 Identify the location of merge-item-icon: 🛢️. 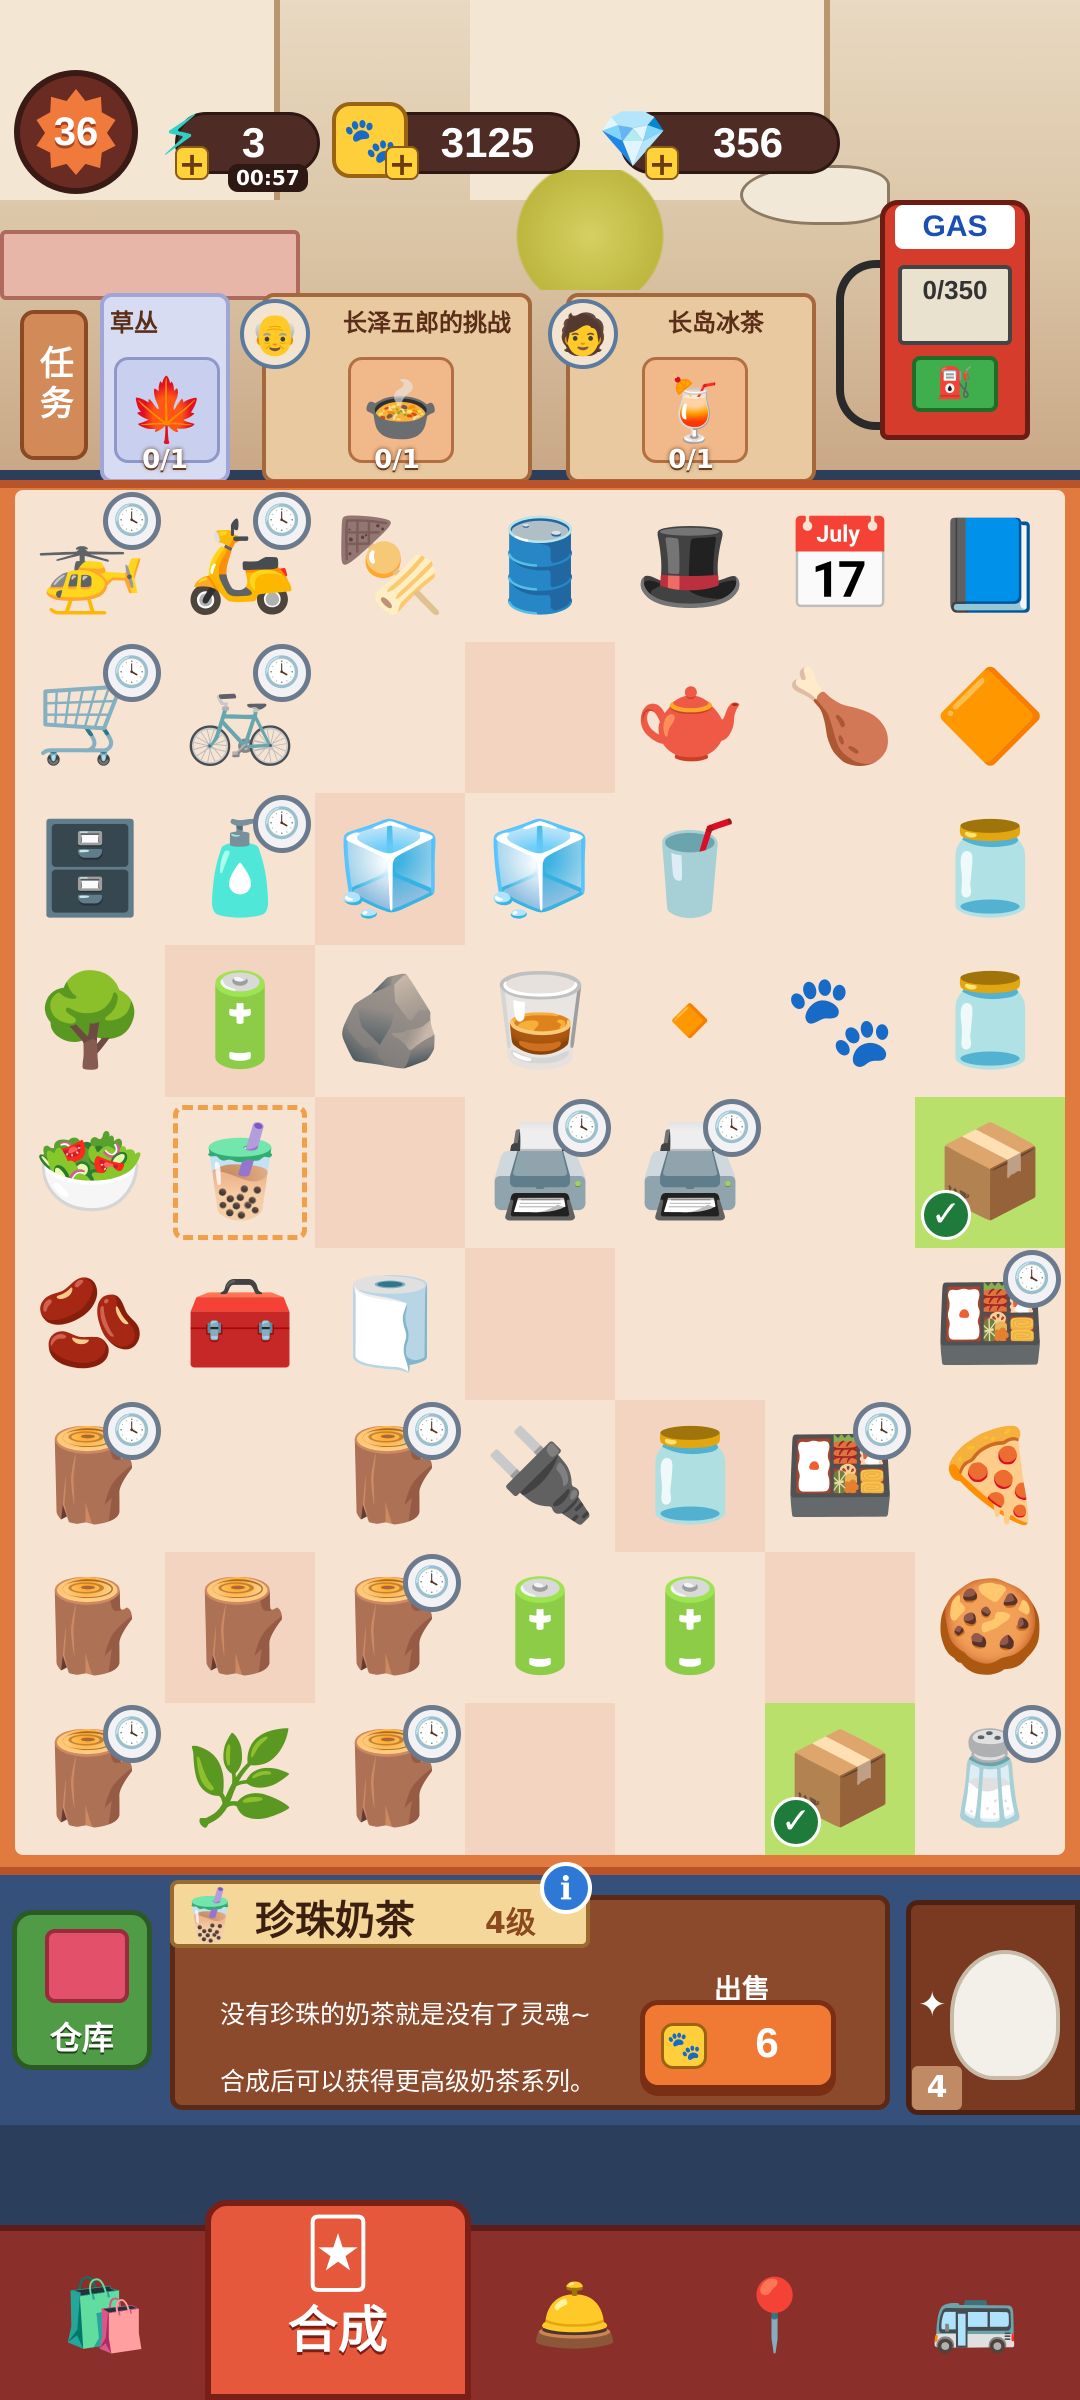
(540, 565).